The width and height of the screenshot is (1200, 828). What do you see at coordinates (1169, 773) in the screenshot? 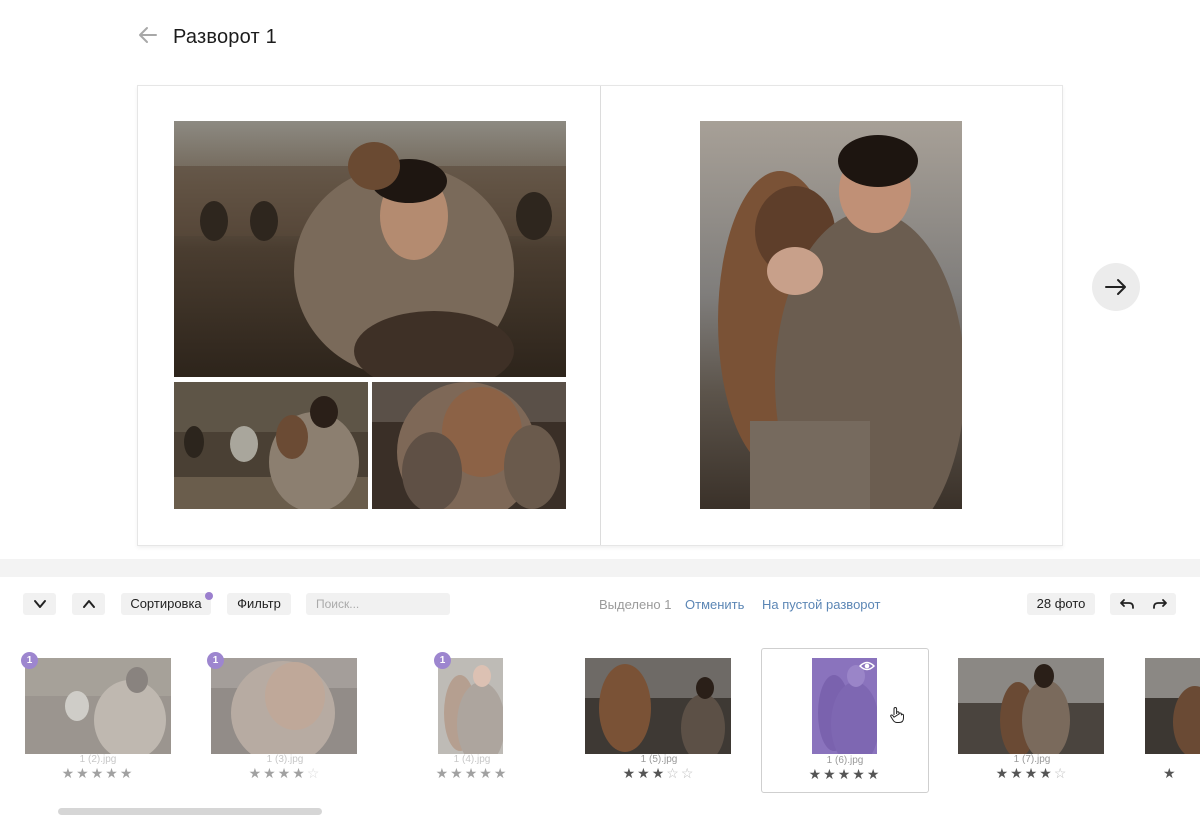
I see `star-rating-partial: ★` at bounding box center [1169, 773].